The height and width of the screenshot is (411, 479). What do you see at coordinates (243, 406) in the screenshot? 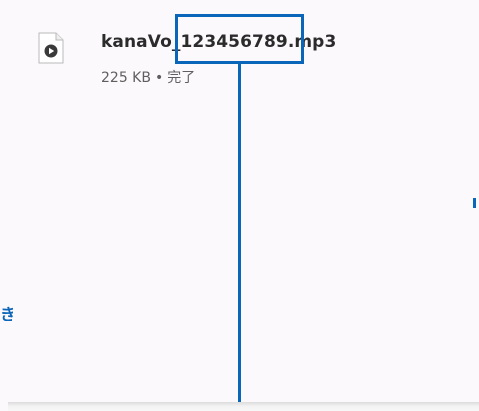
I see `bottom-divider` at bounding box center [243, 406].